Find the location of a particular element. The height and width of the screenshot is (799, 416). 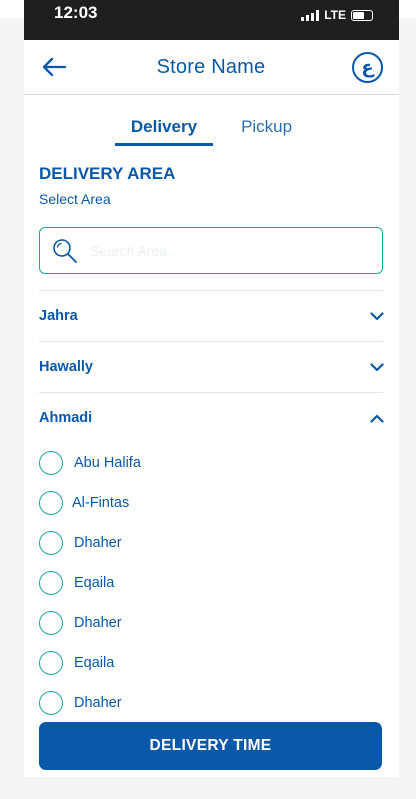

search-box is located at coordinates (211, 250).